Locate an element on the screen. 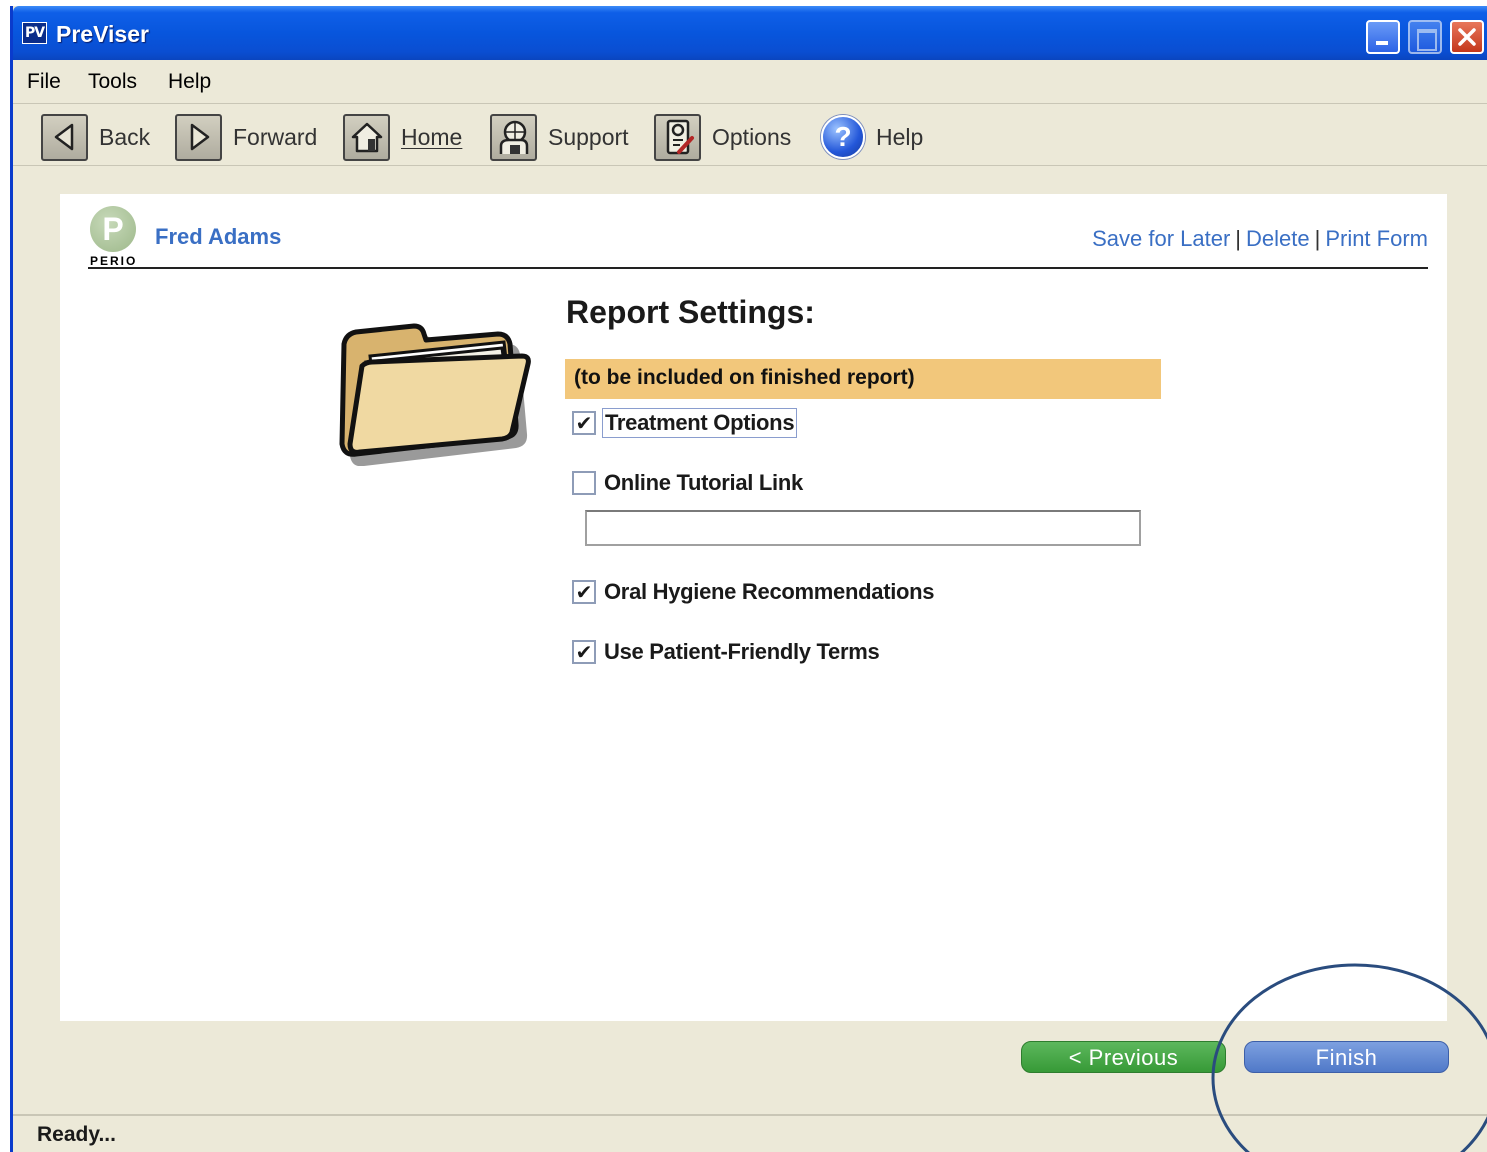 The image size is (1487, 1152). save-for-later-link: Save for Later is located at coordinates (1161, 238).